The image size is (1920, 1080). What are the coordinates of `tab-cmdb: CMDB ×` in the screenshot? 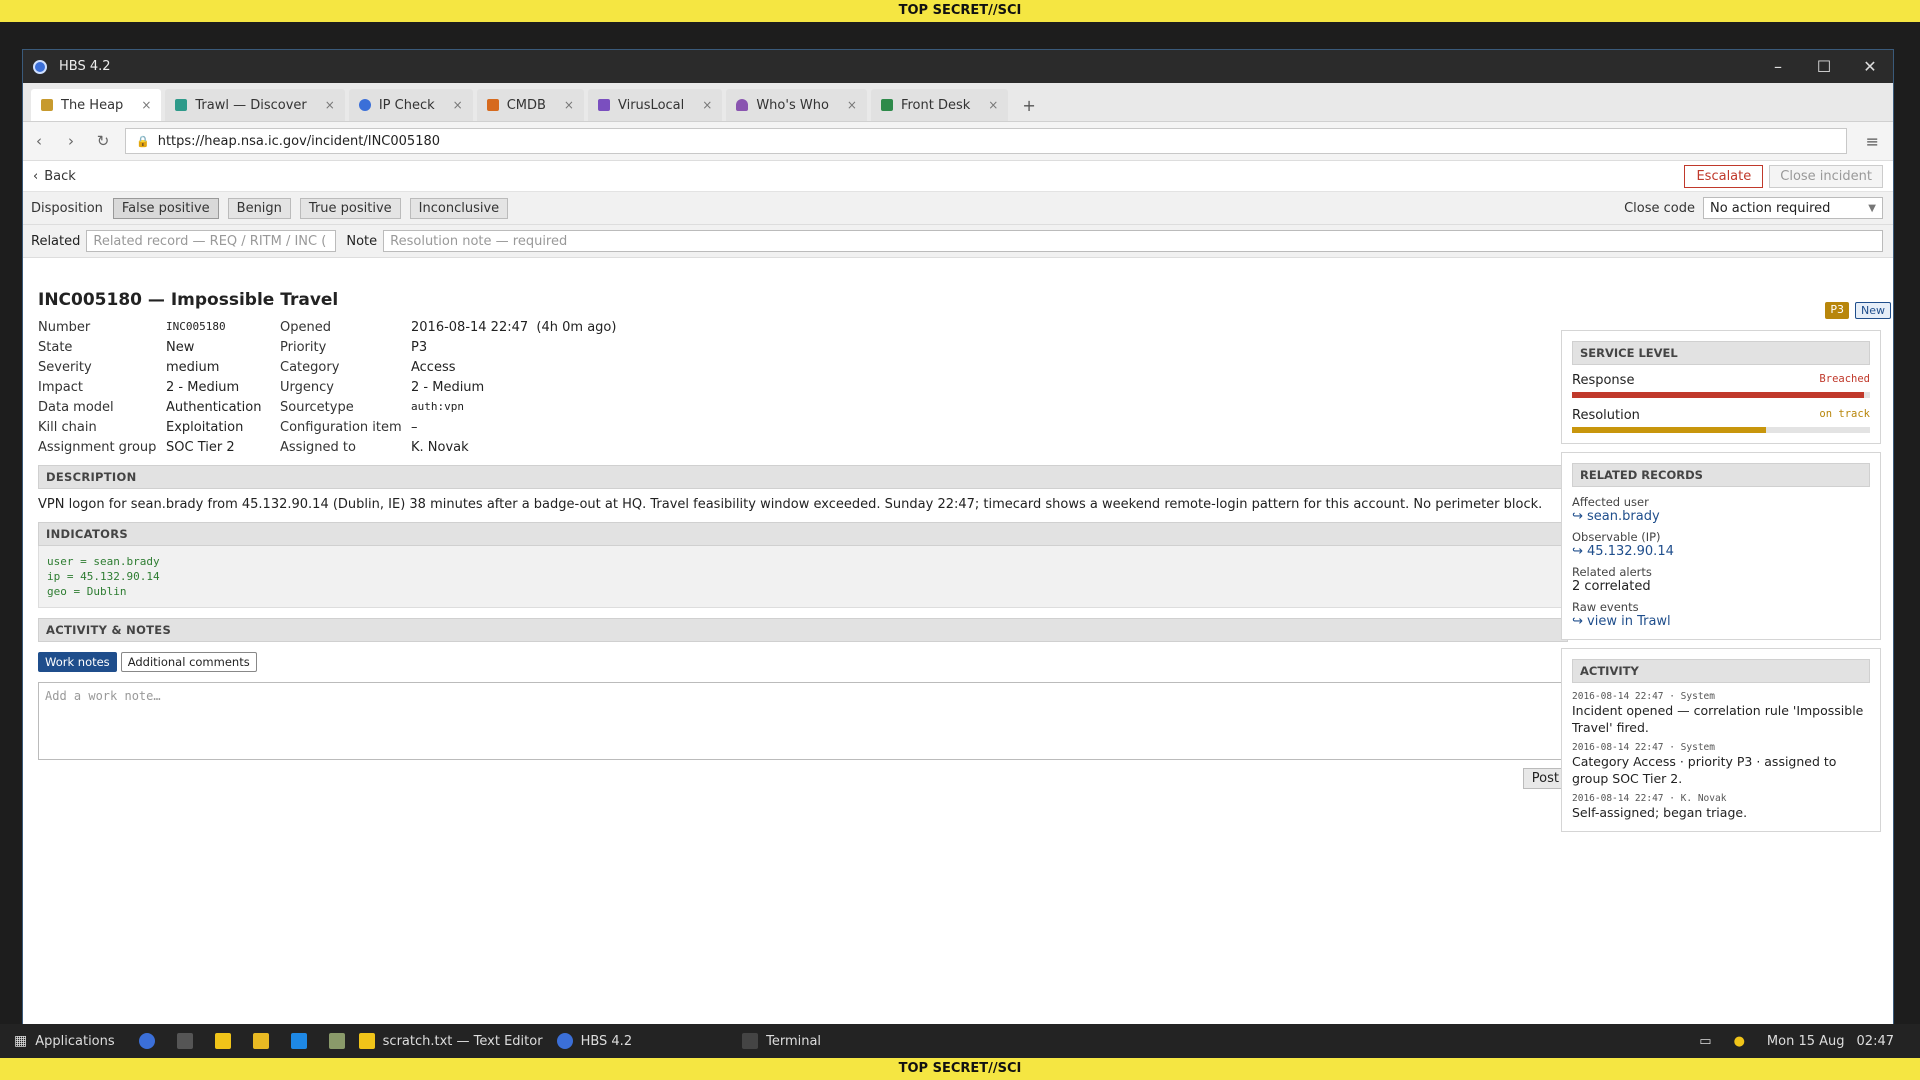 It's located at (530, 105).